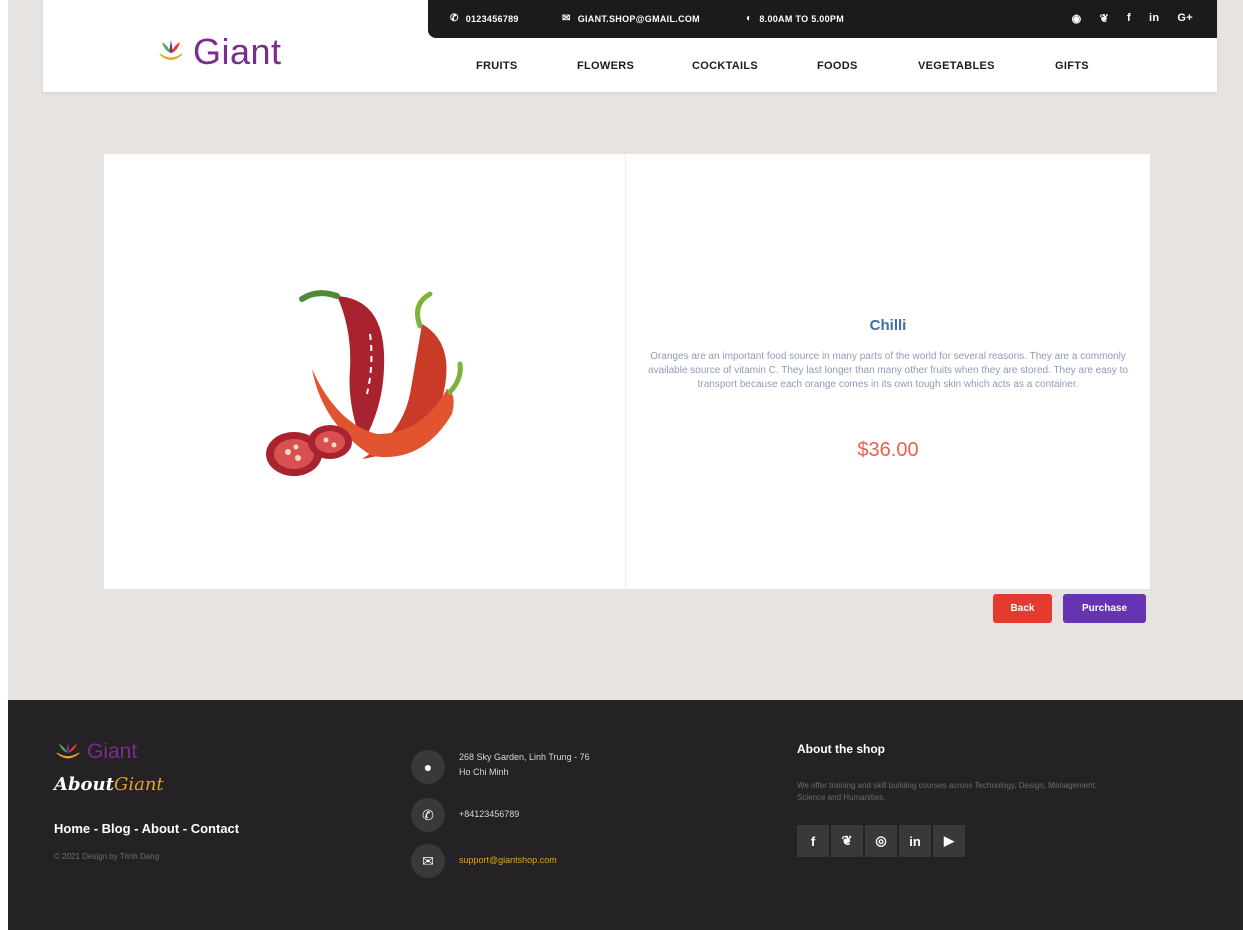 The image size is (1243, 930). I want to click on topbar-phone-text: 0123456789, so click(492, 18).